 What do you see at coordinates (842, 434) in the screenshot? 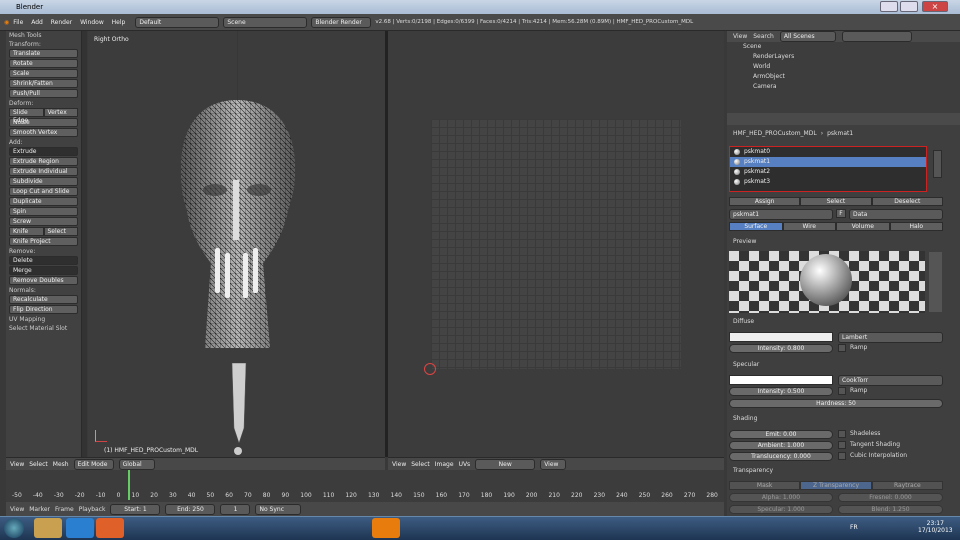
I see `shadeless-checkbox` at bounding box center [842, 434].